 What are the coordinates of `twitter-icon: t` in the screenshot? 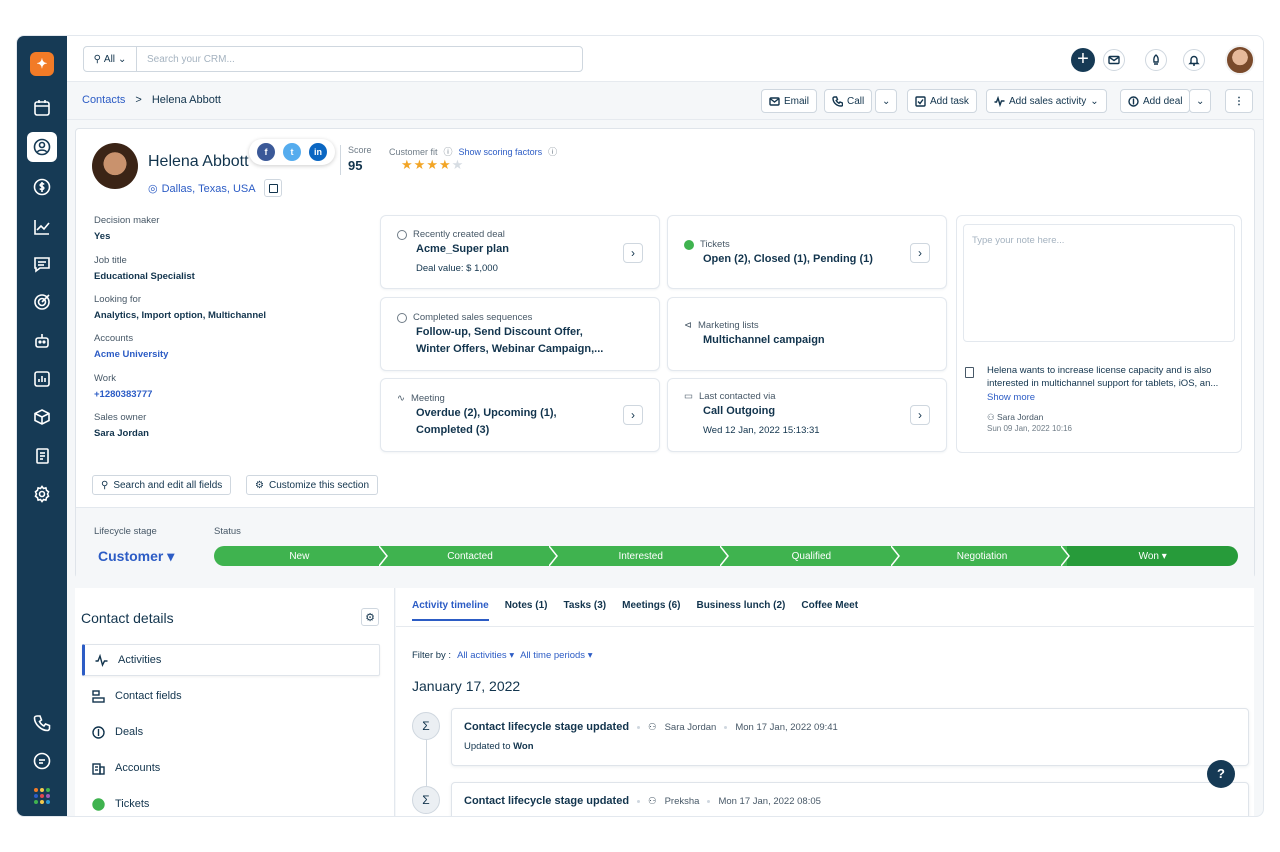 It's located at (292, 152).